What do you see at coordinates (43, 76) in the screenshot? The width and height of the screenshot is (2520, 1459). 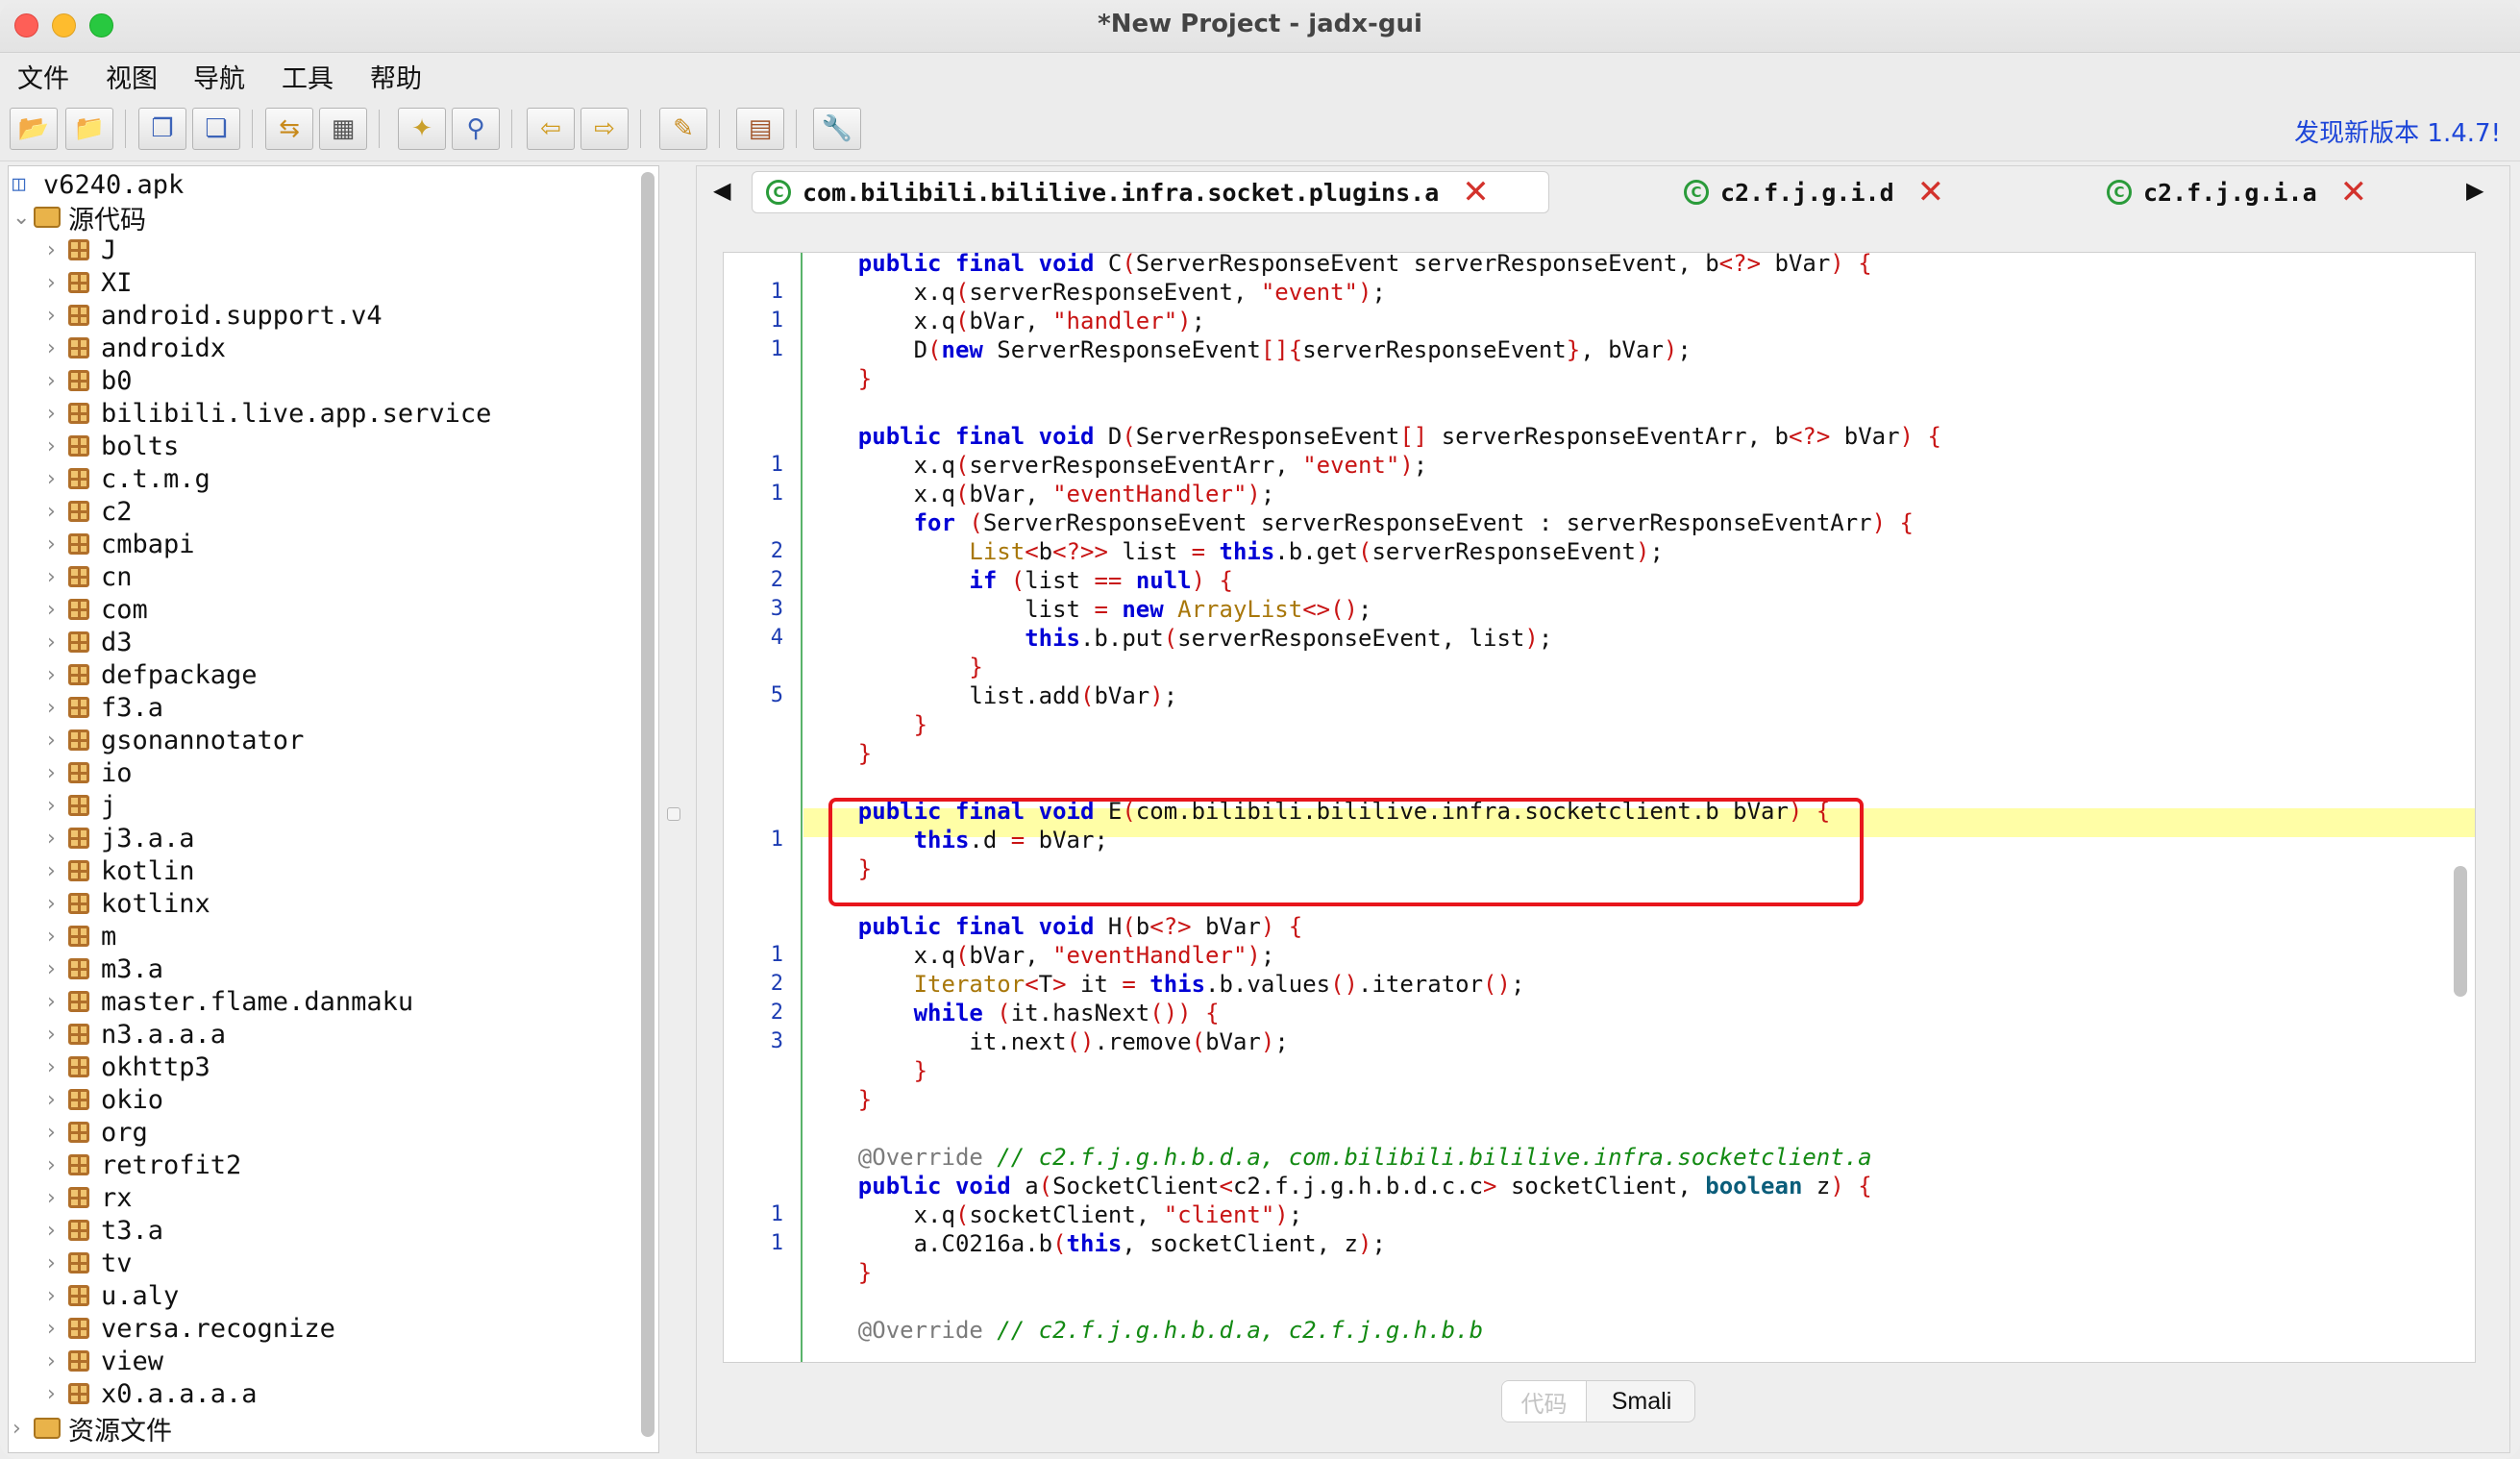 I see `menu-file: 文件` at bounding box center [43, 76].